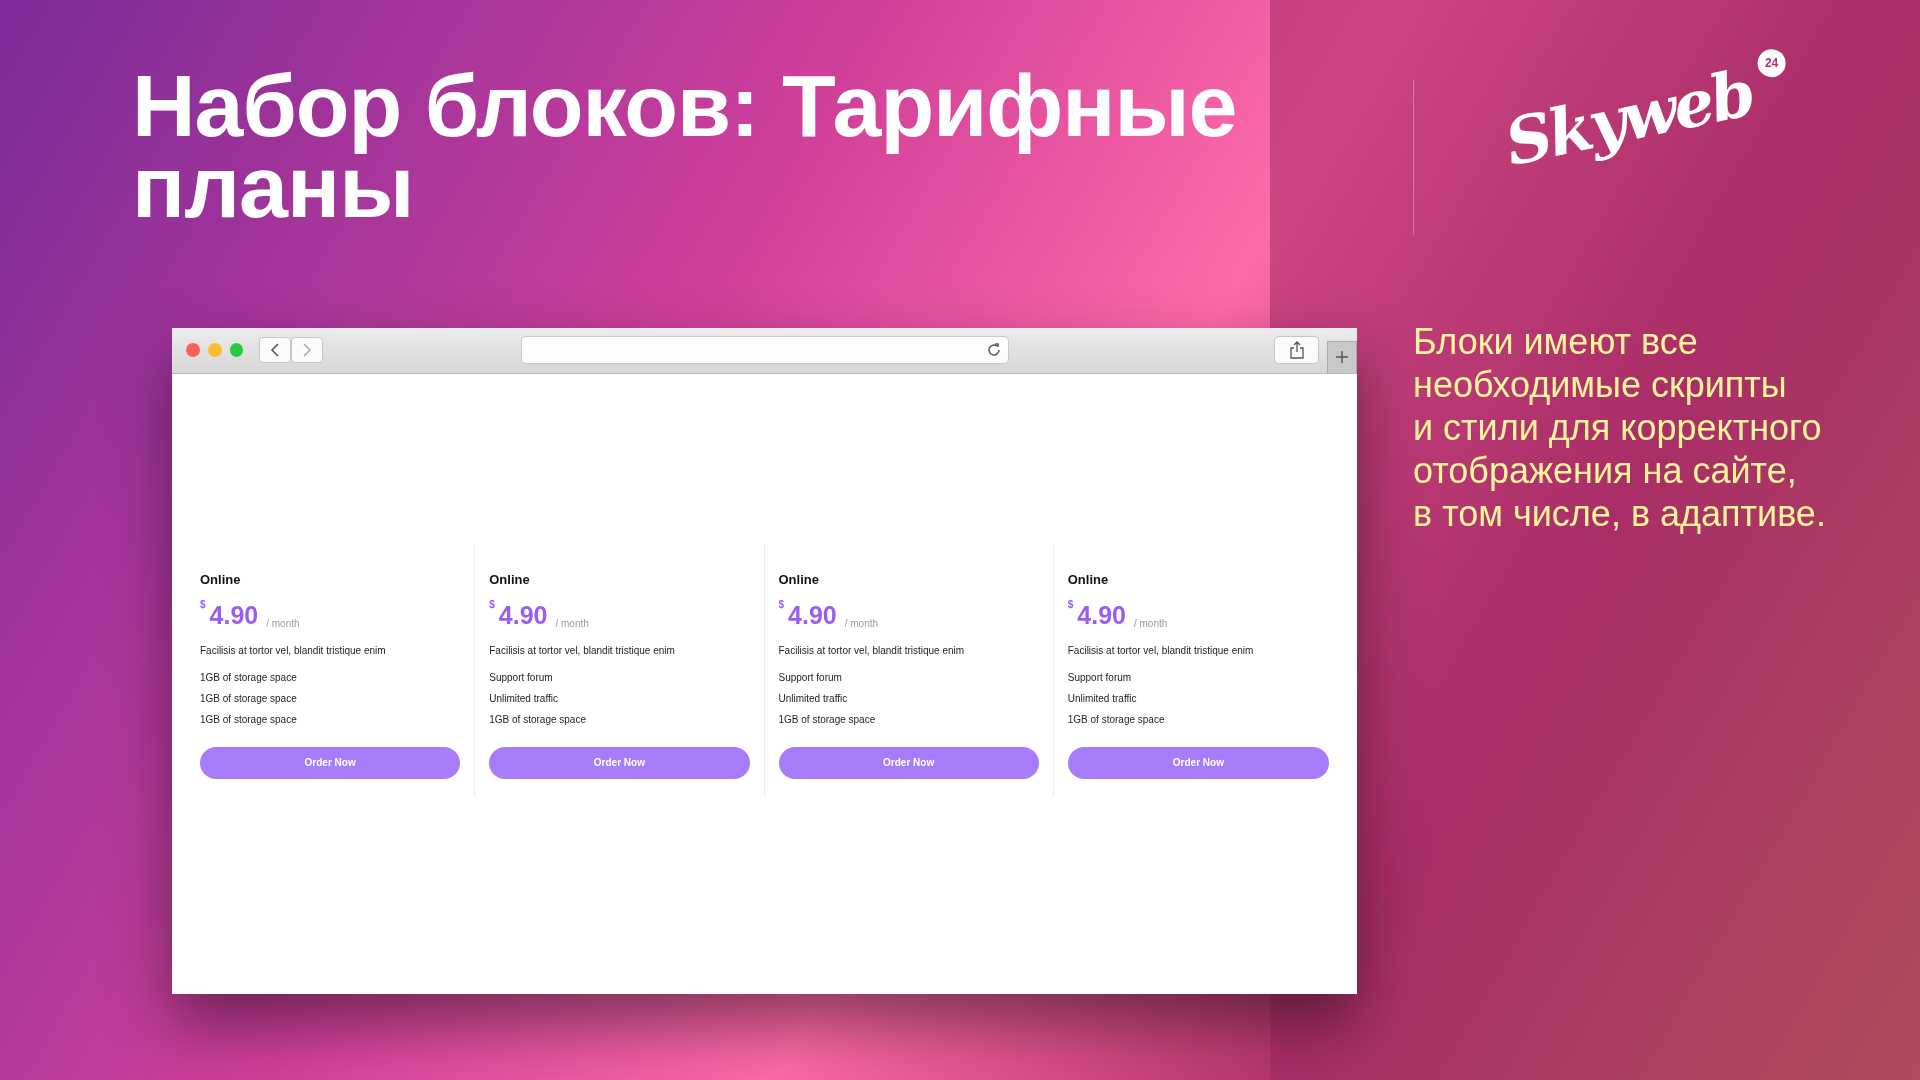 Image resolution: width=1920 pixels, height=1080 pixels. I want to click on share-button, so click(1297, 350).